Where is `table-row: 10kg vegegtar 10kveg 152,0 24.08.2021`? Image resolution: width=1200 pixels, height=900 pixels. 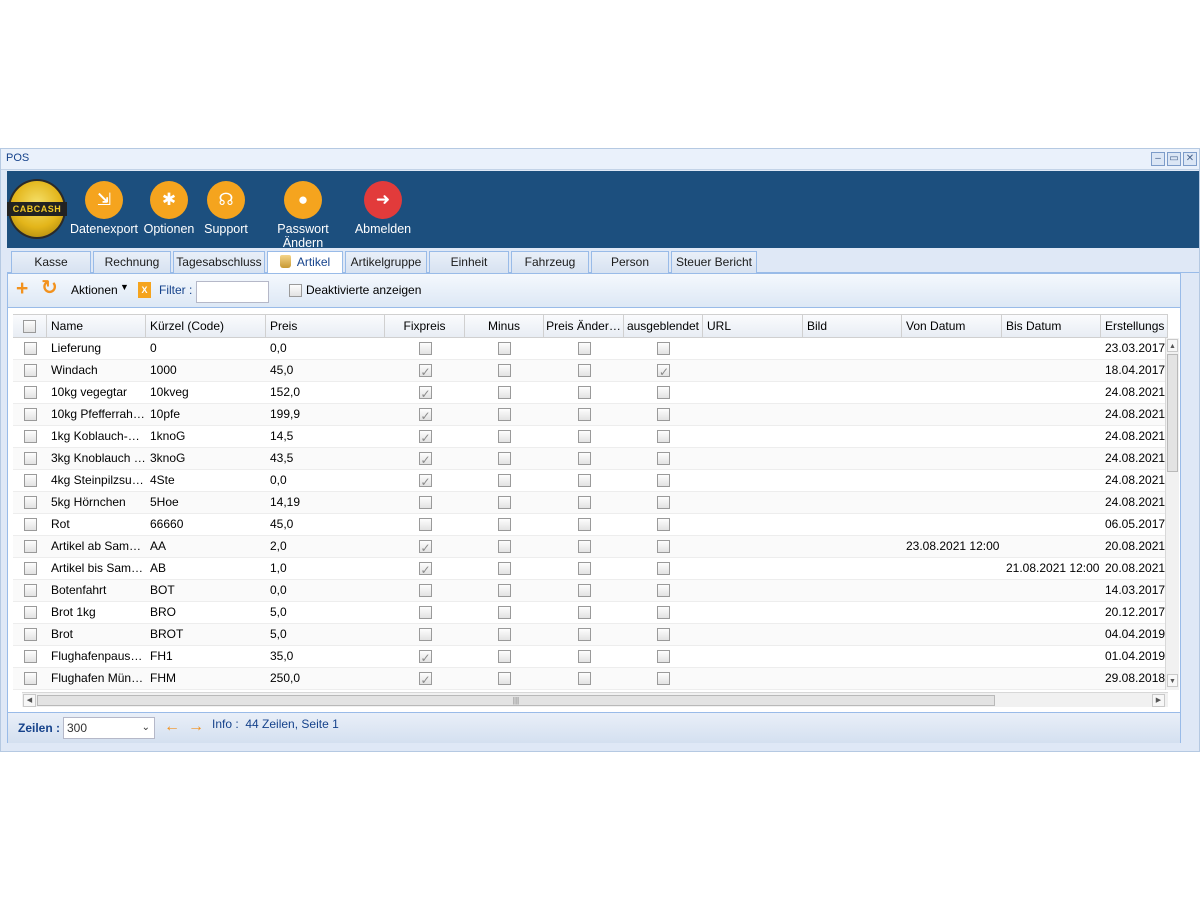 table-row: 10kg vegegtar 10kveg 152,0 24.08.2021 is located at coordinates (590, 393).